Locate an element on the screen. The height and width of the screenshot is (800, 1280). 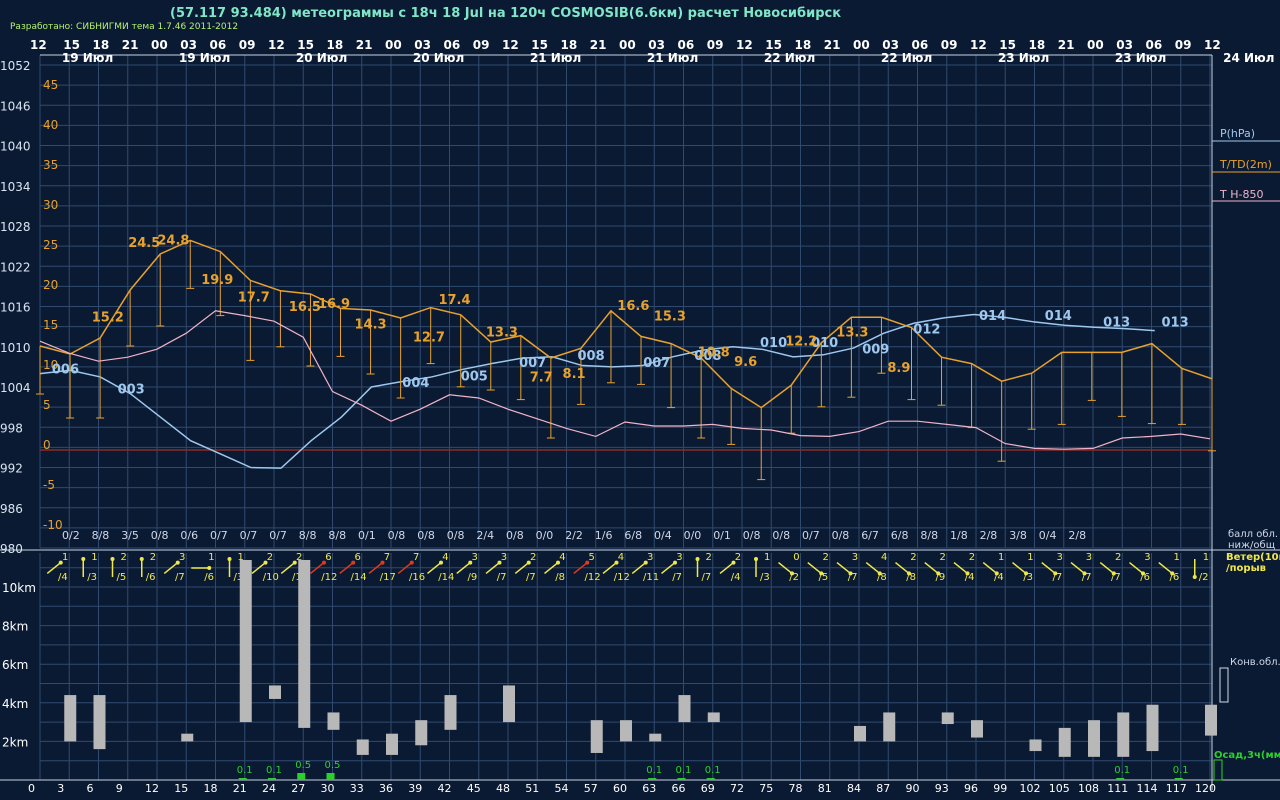
pressure-tick: 998 is located at coordinates (11, 428).